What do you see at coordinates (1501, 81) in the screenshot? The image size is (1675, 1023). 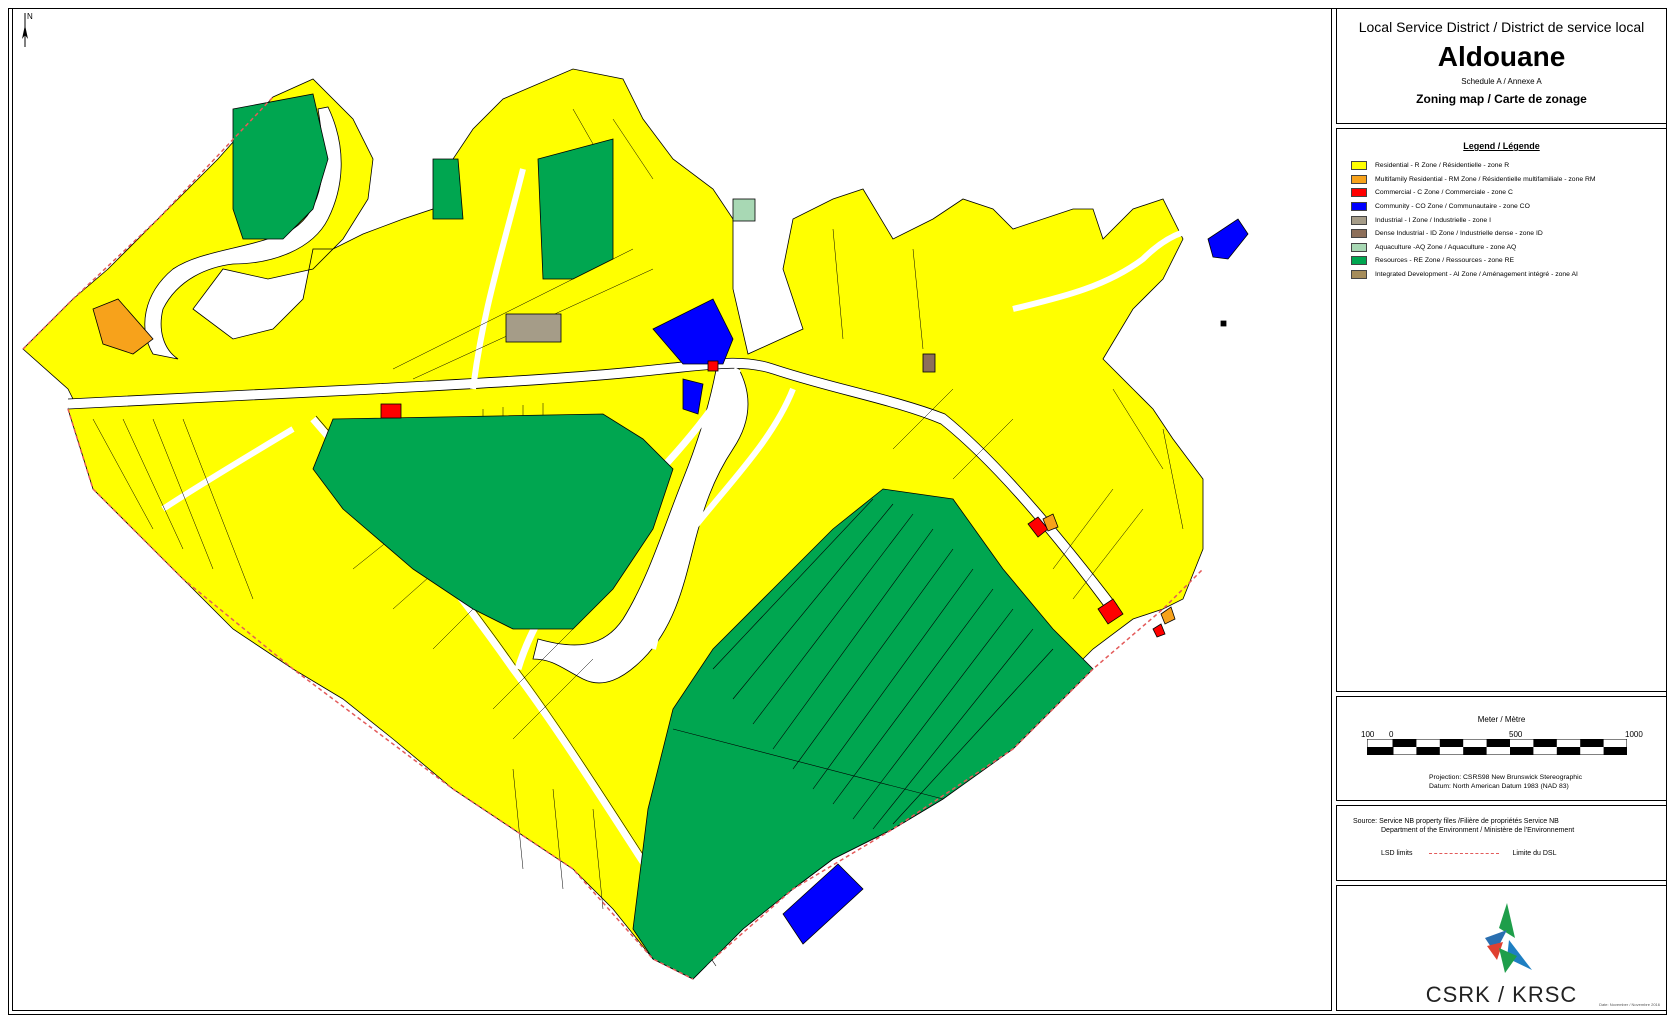 I see `schedule-label: Schedule A / Annexe A` at bounding box center [1501, 81].